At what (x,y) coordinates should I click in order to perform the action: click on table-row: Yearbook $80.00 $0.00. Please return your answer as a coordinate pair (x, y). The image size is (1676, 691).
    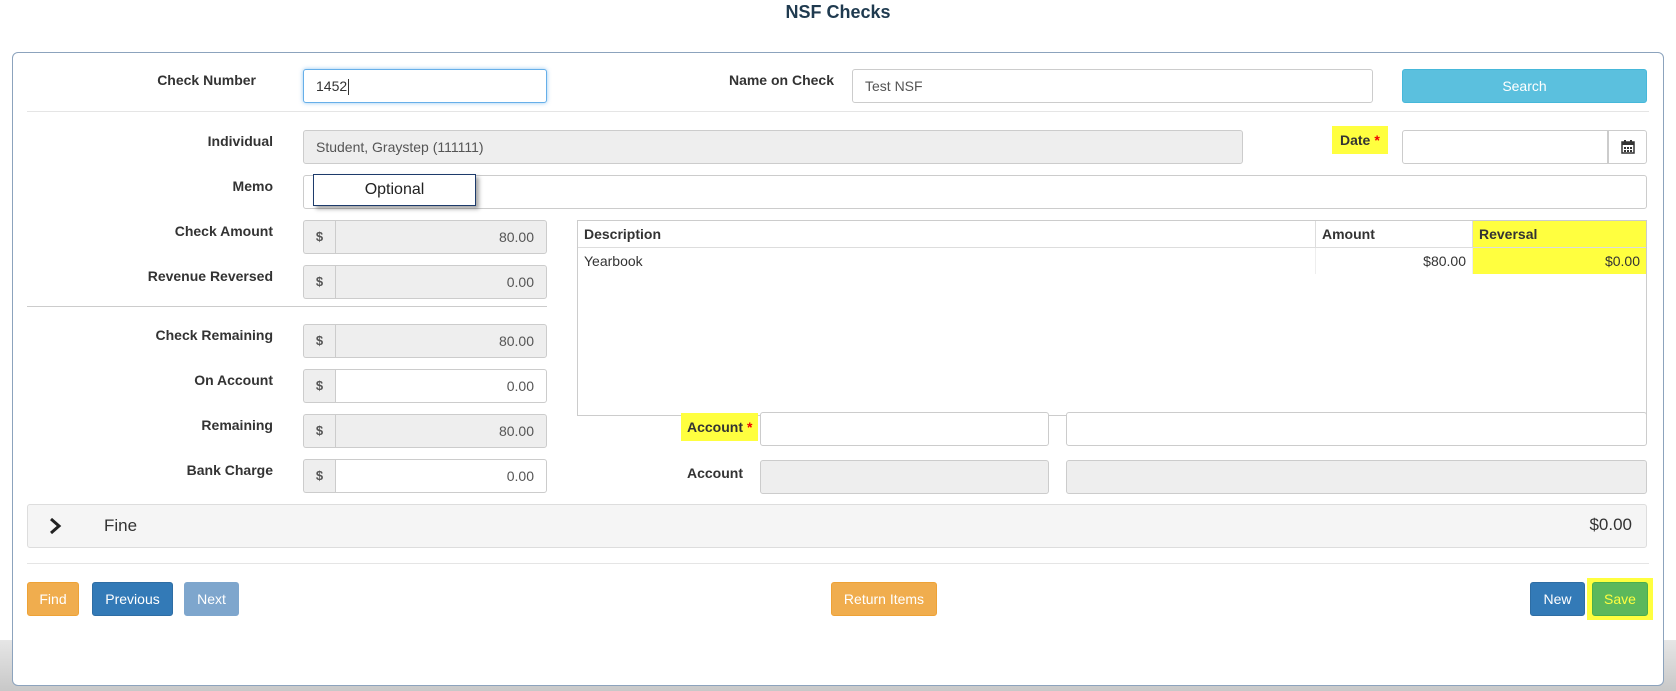
    Looking at the image, I should click on (1112, 261).